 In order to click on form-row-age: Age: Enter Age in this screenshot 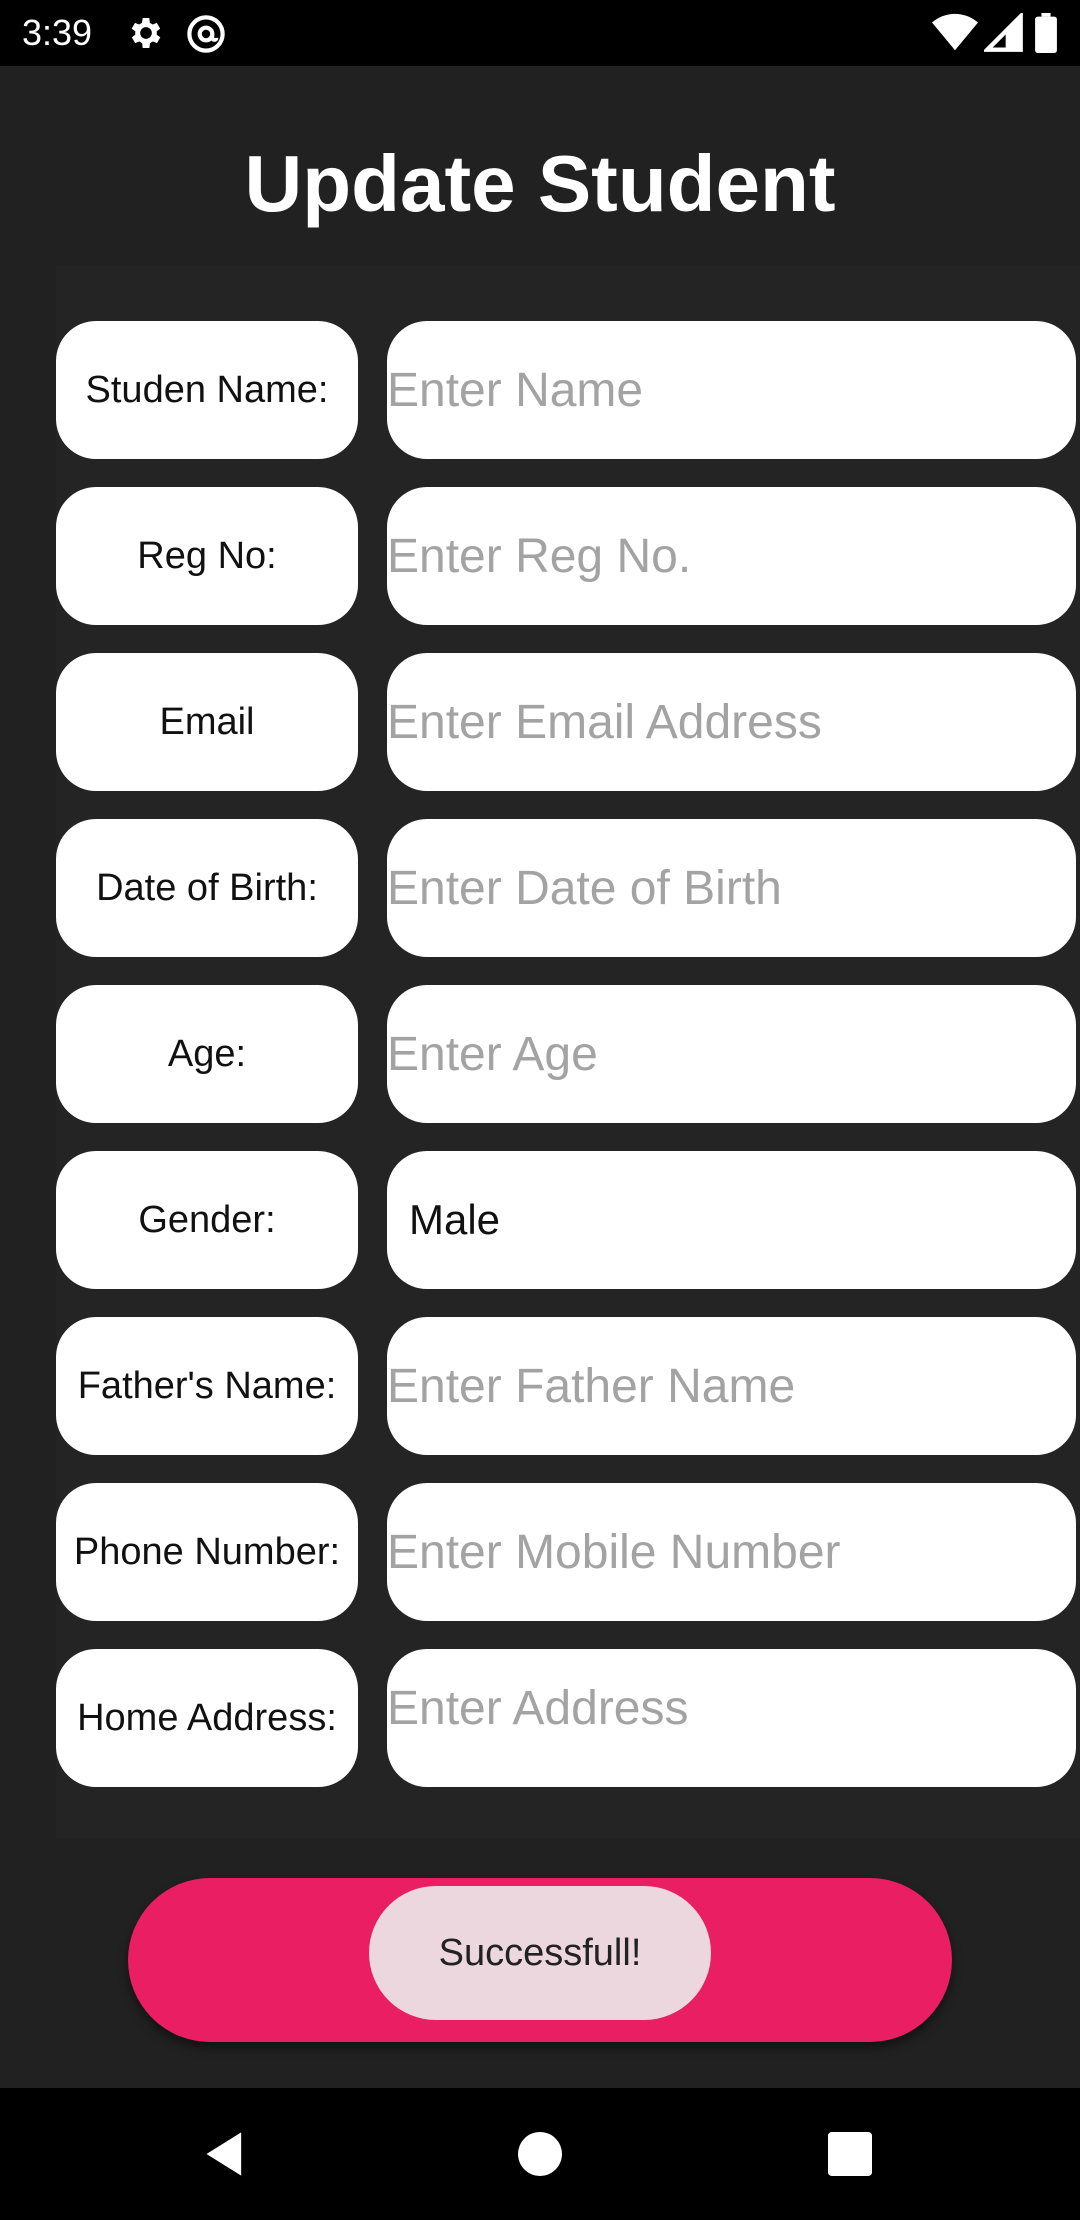, I will do `click(568, 1054)`.